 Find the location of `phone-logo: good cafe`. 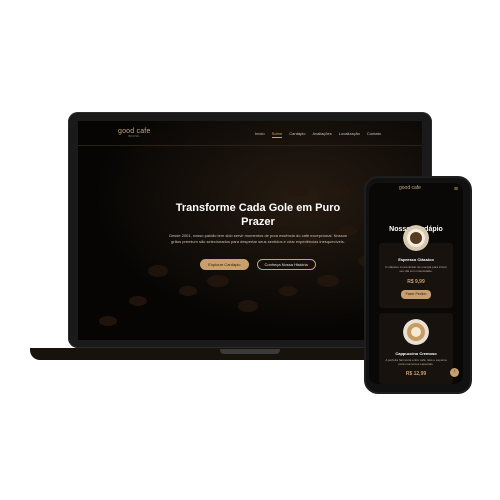

phone-logo: good cafe is located at coordinates (410, 188).